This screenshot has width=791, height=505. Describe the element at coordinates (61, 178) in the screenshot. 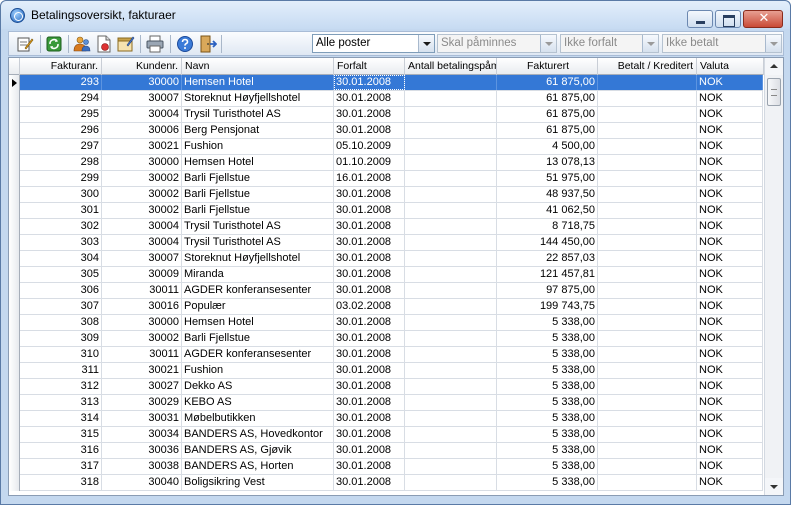

I see `cell-invoice: 299` at that location.